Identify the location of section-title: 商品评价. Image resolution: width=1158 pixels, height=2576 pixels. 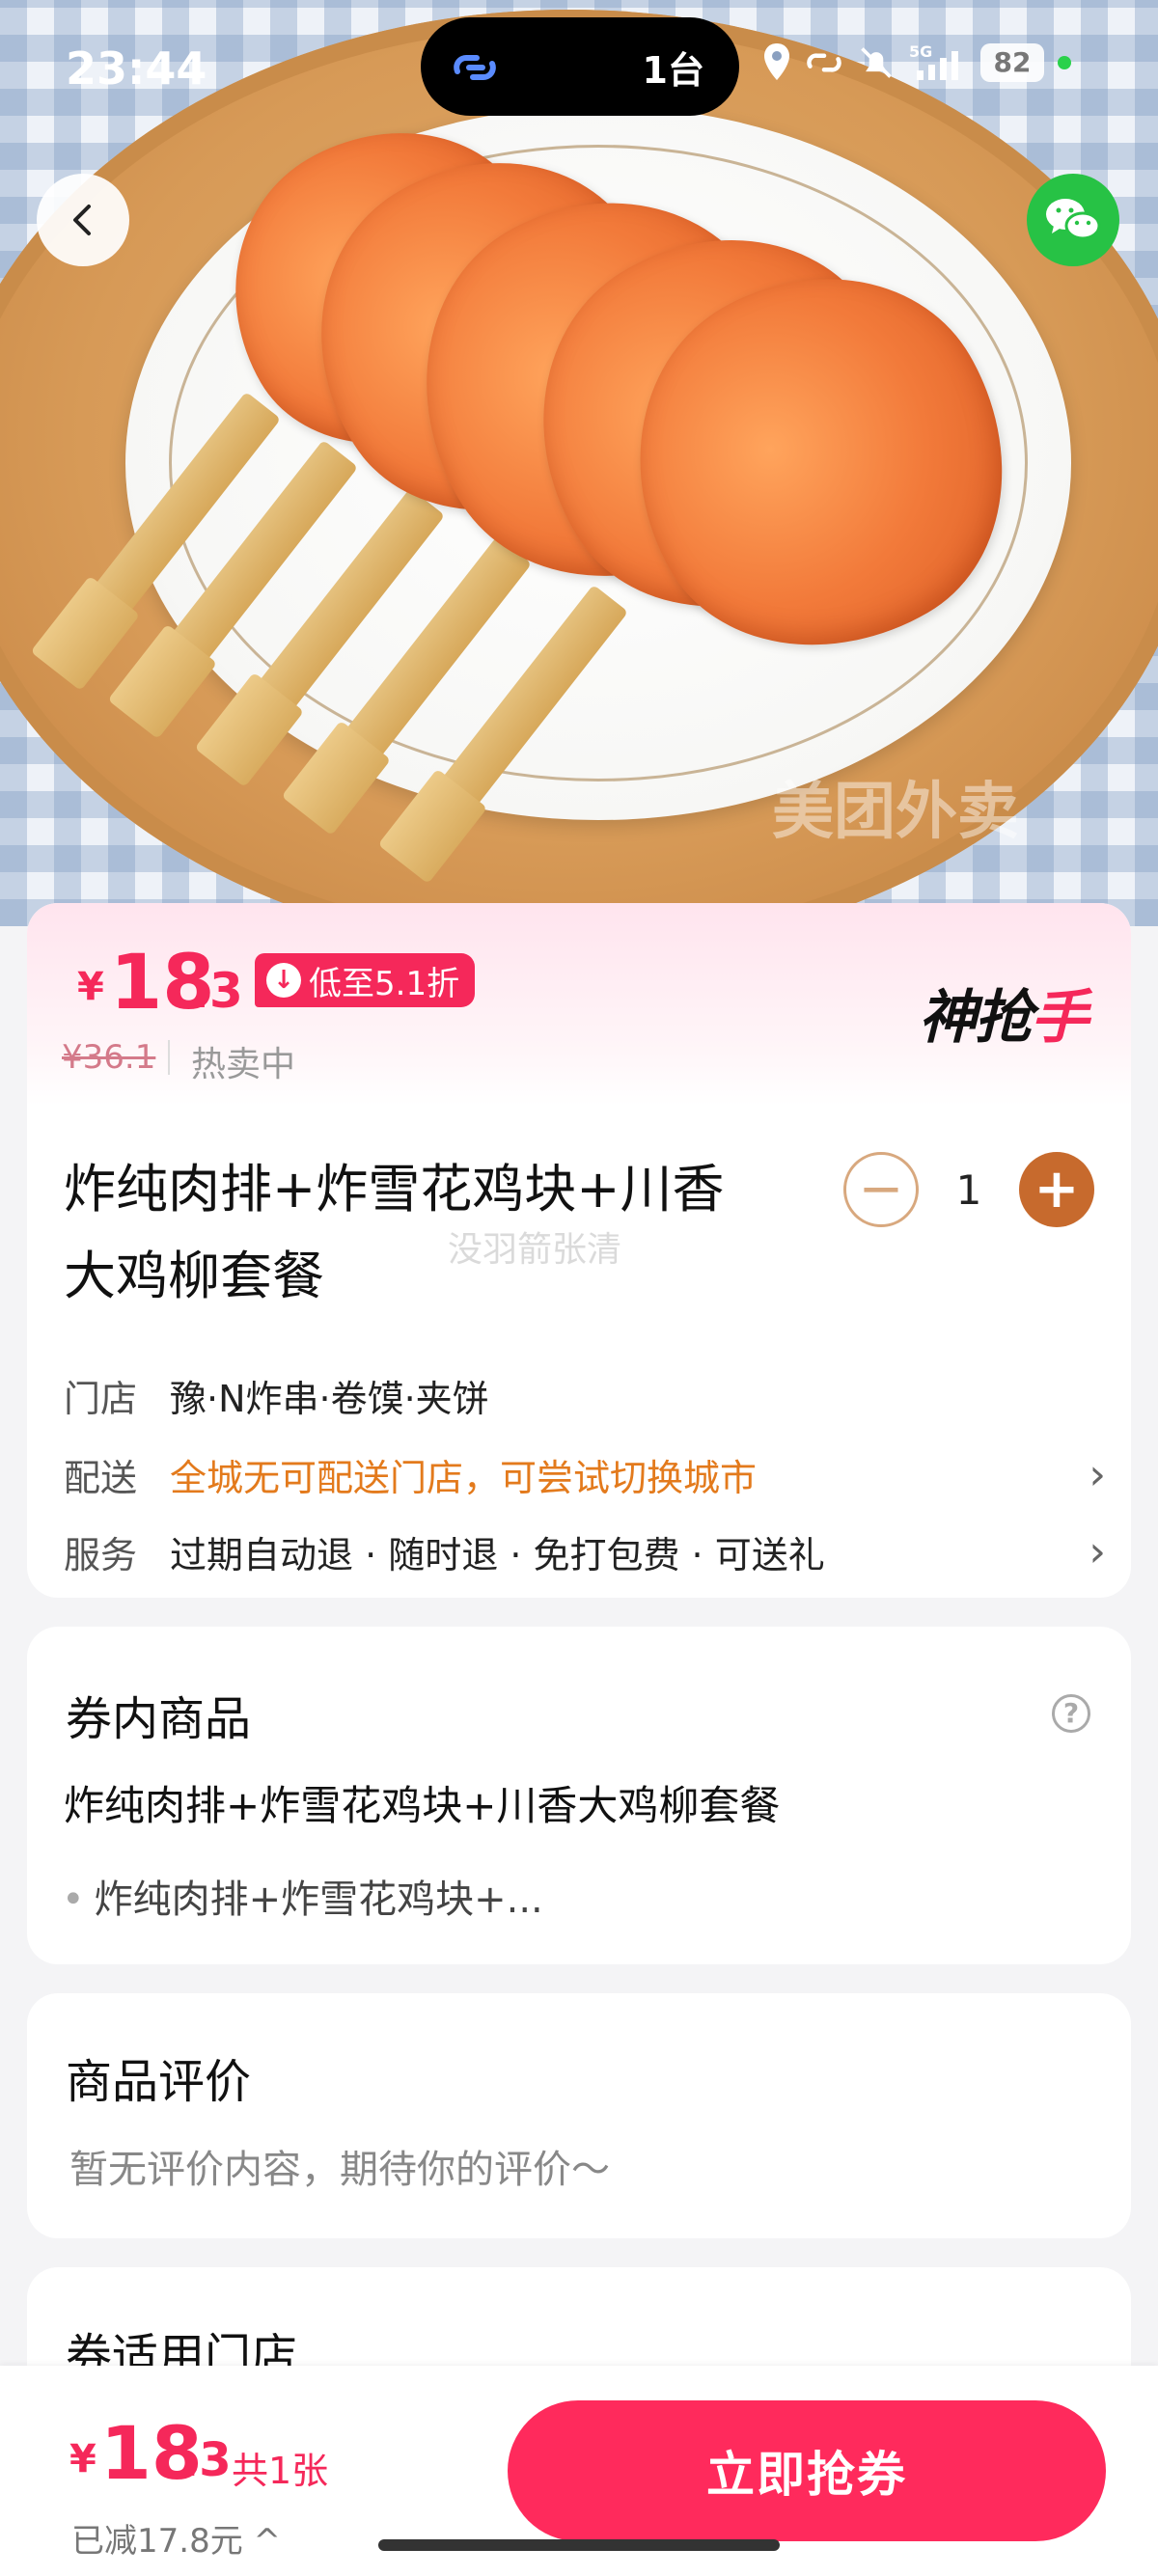
(159, 2082).